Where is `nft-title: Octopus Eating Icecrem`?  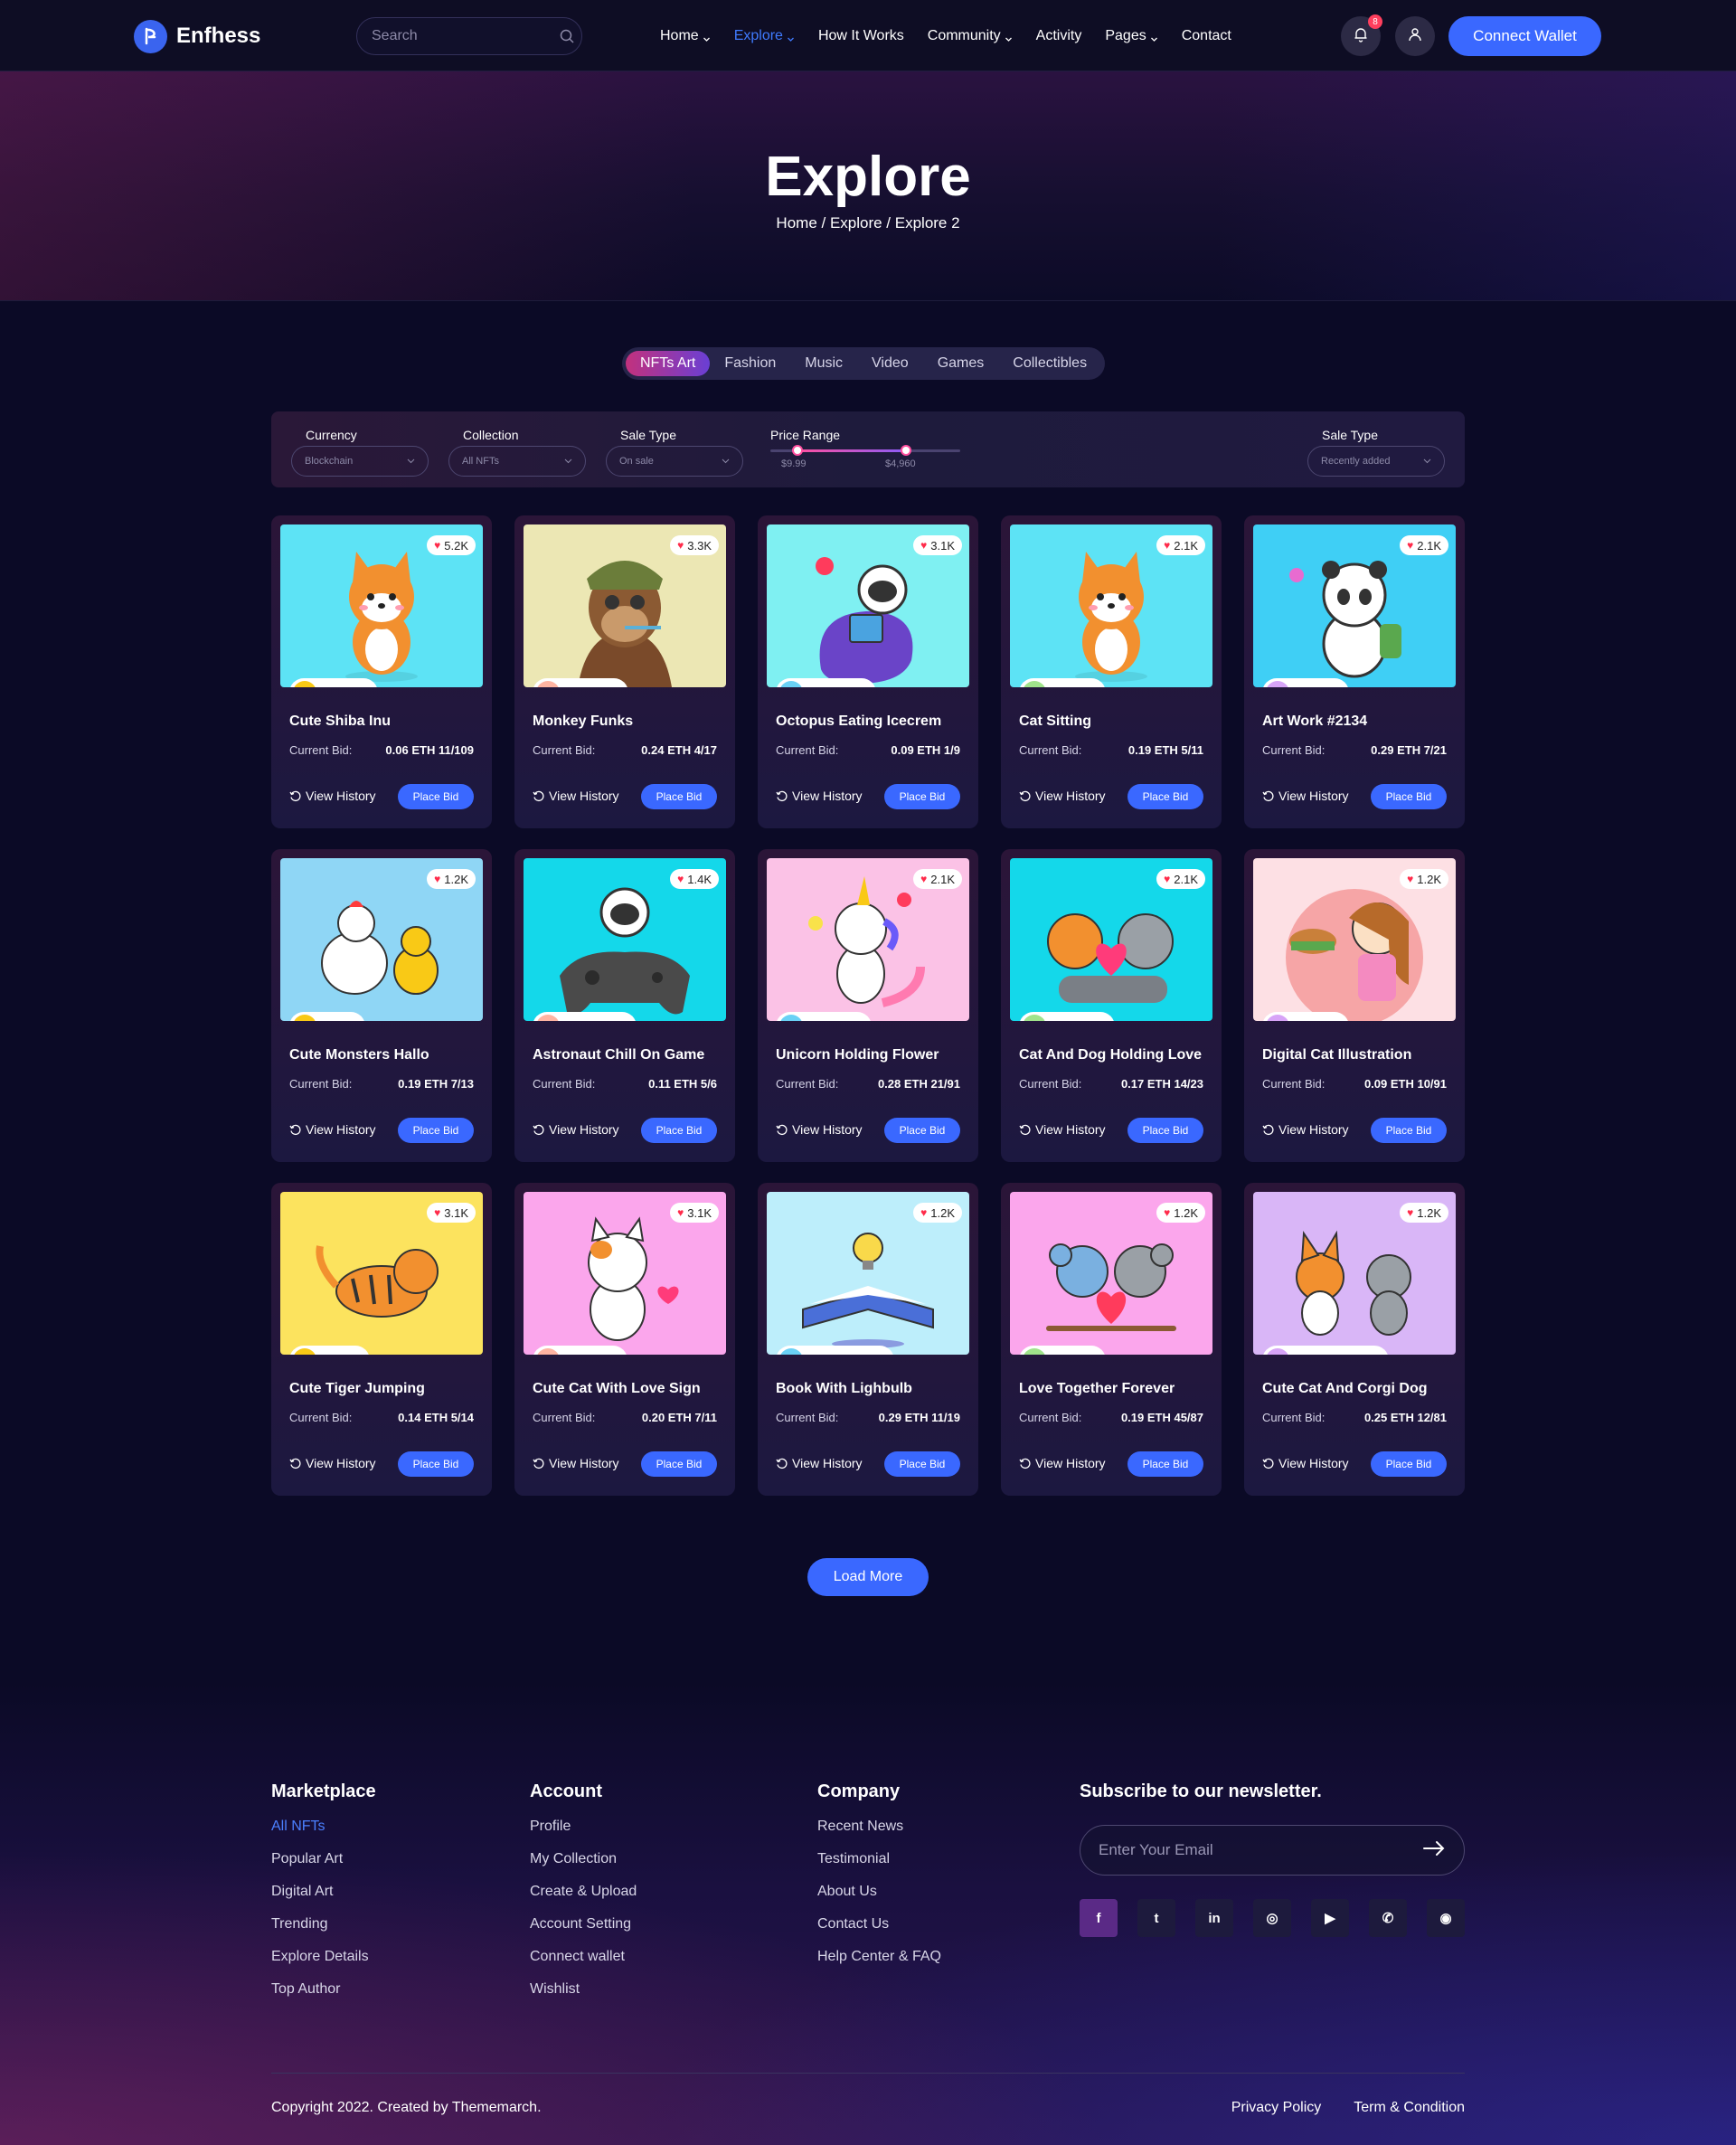
nft-title: Octopus Eating Icecrem is located at coordinates (859, 721).